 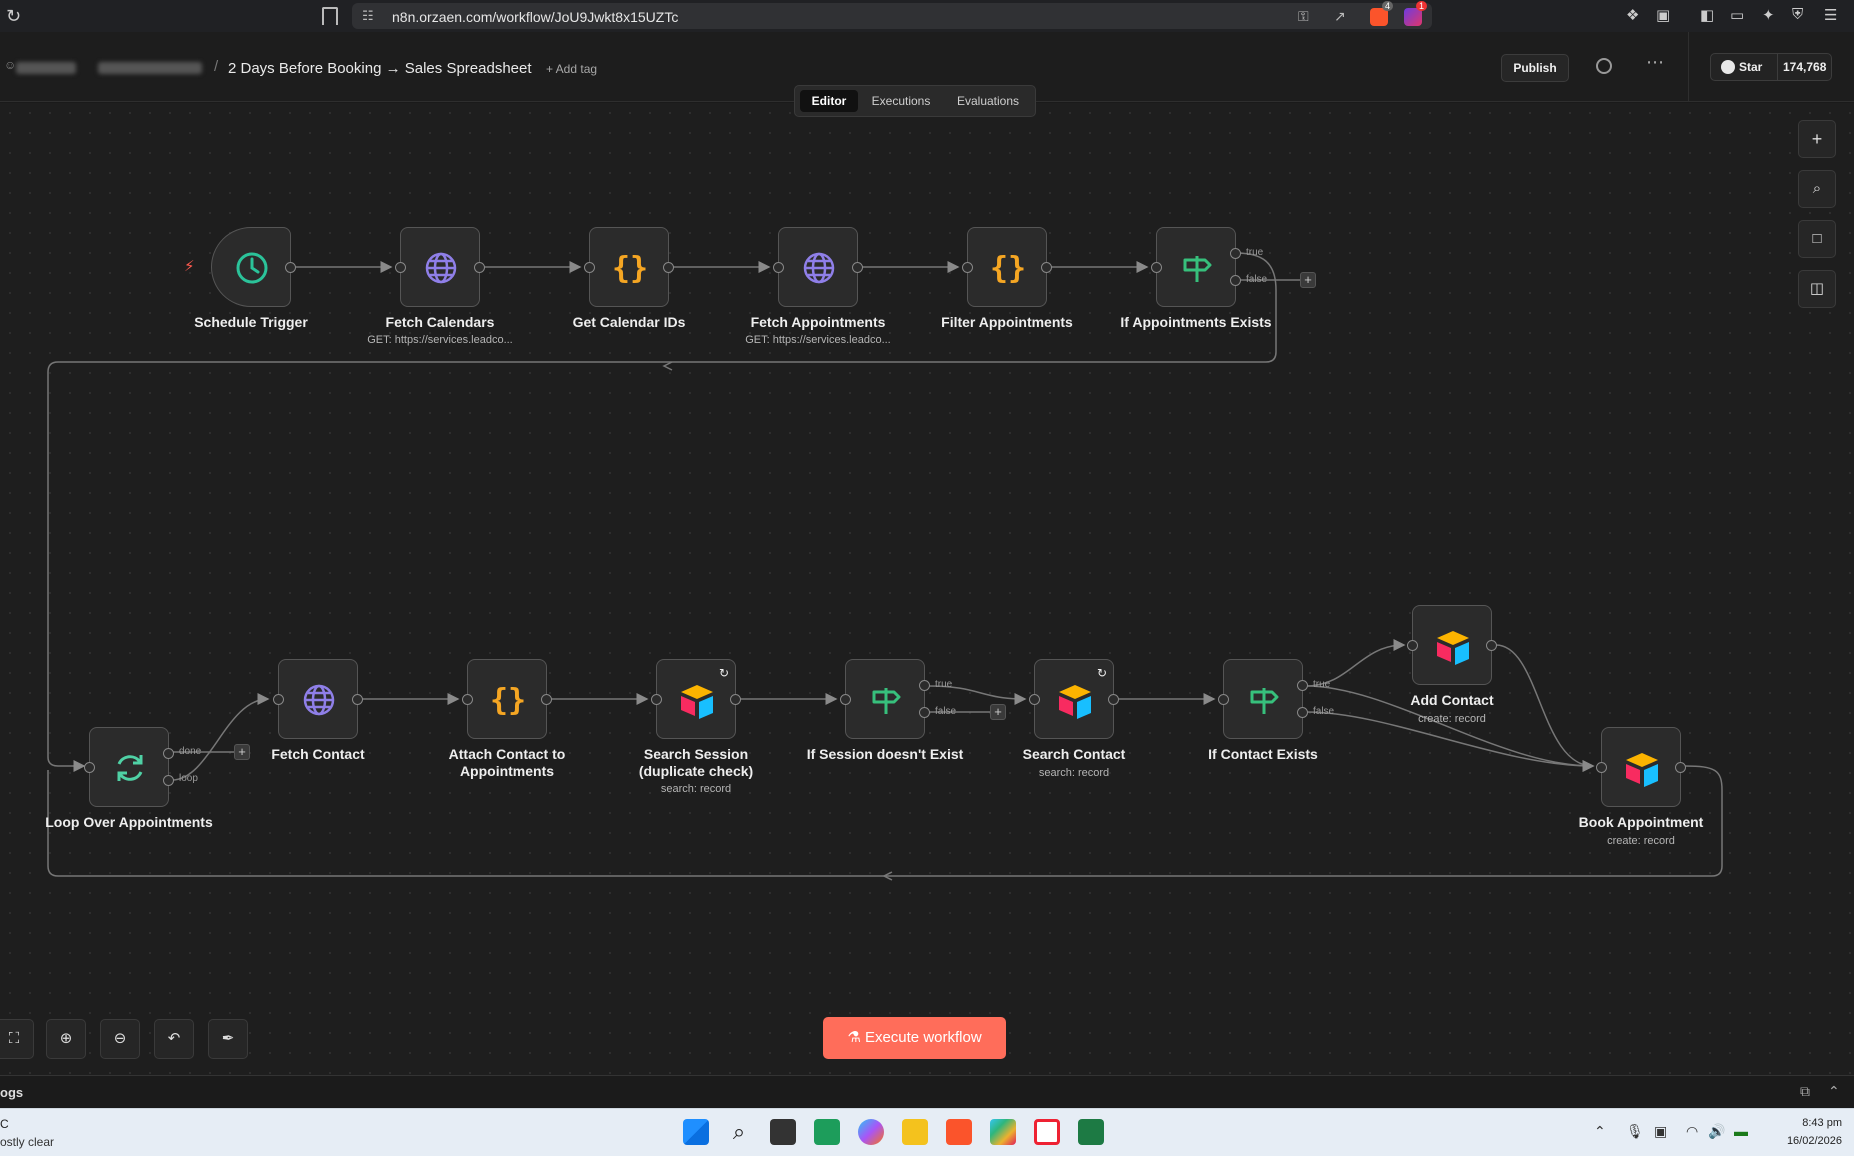 I want to click on zoom-out-icon: ⊖, so click(x=120, y=1039).